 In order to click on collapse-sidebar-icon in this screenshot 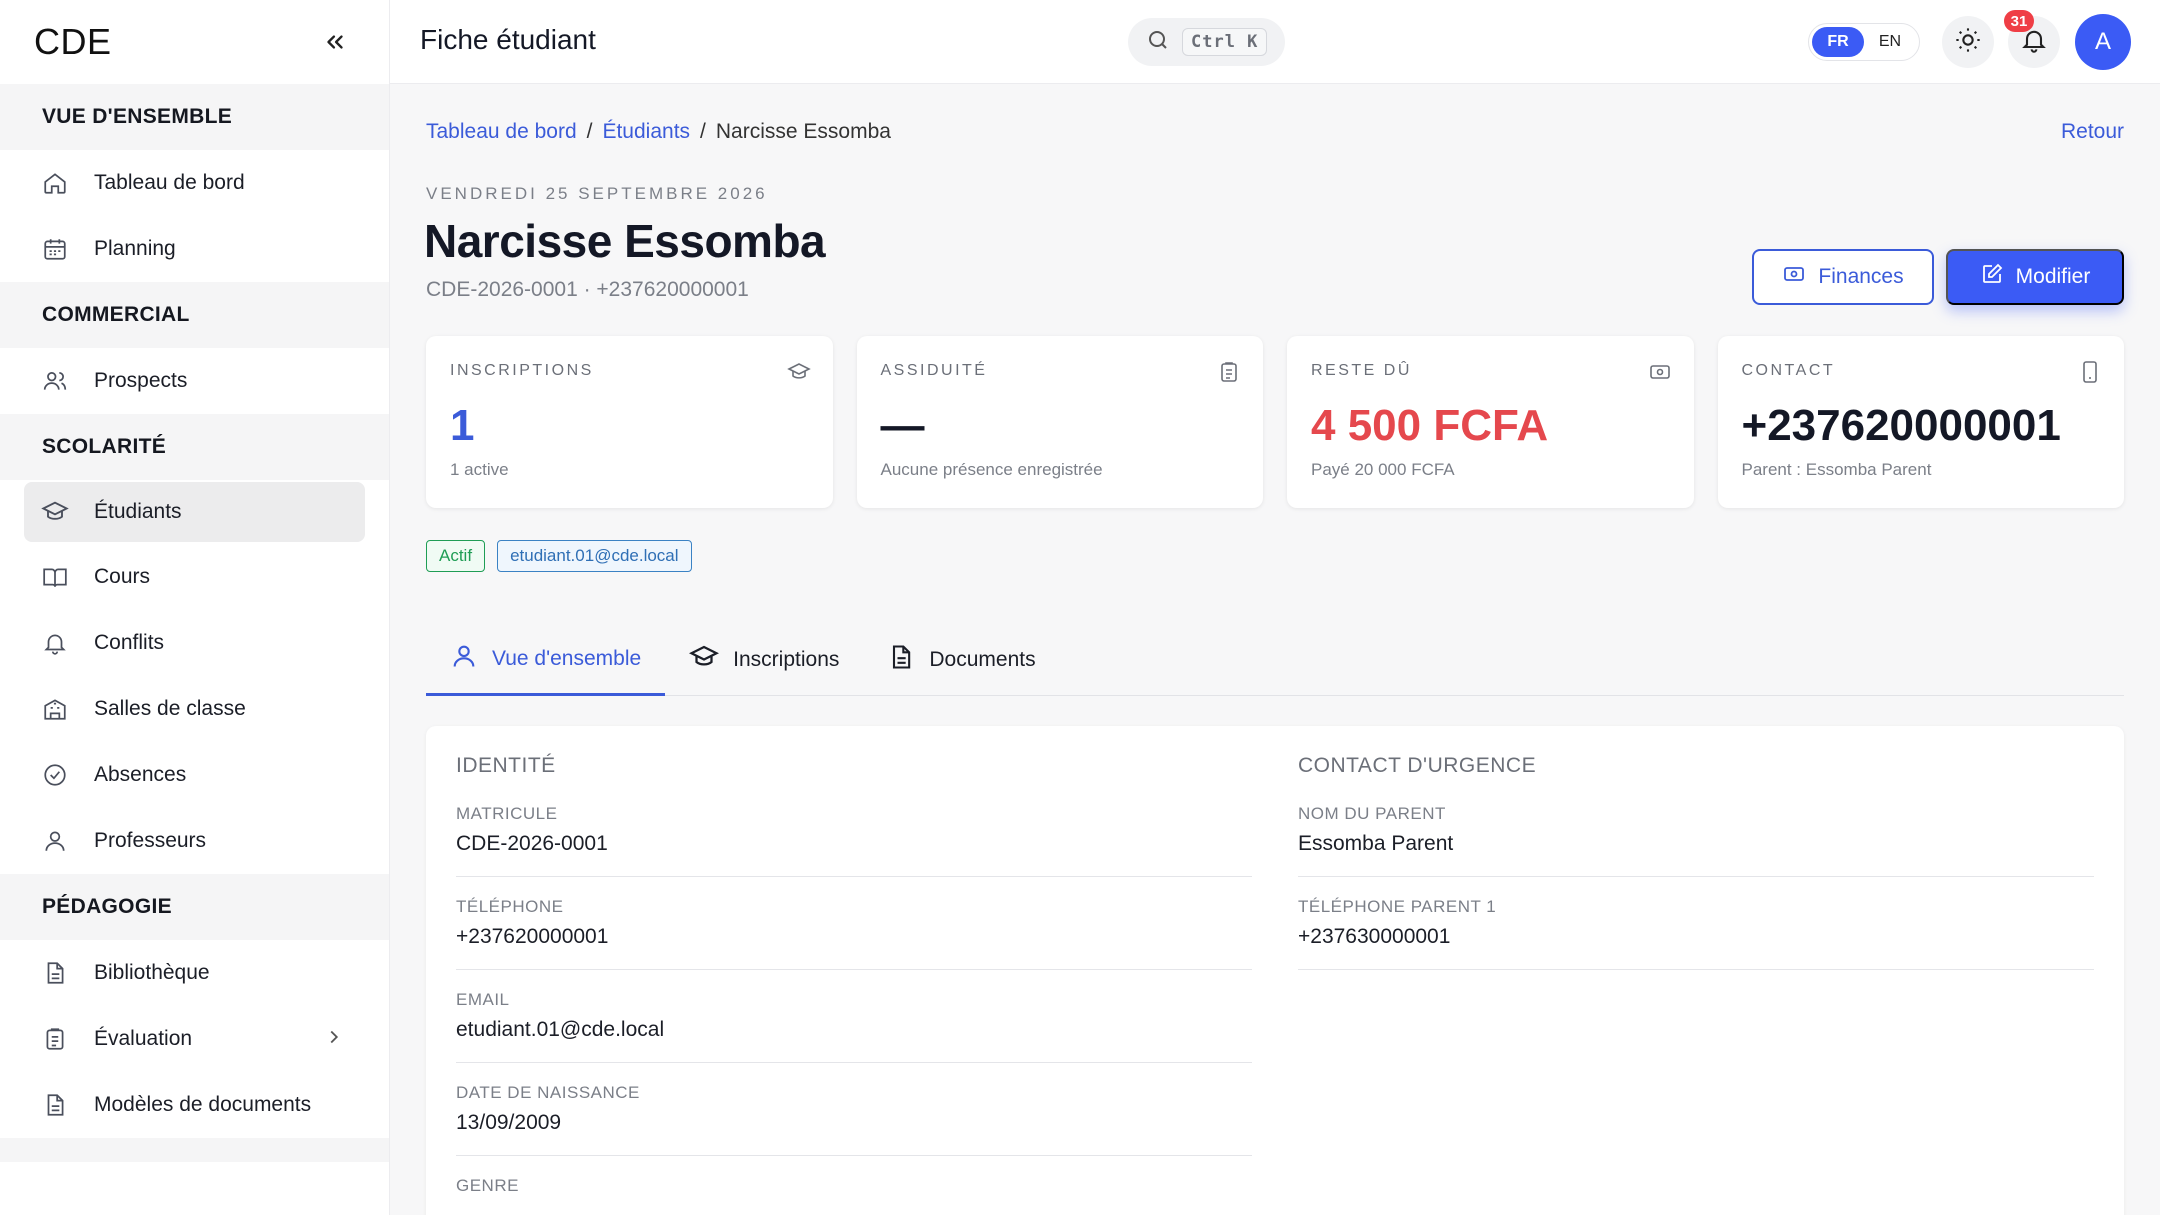, I will do `click(335, 42)`.